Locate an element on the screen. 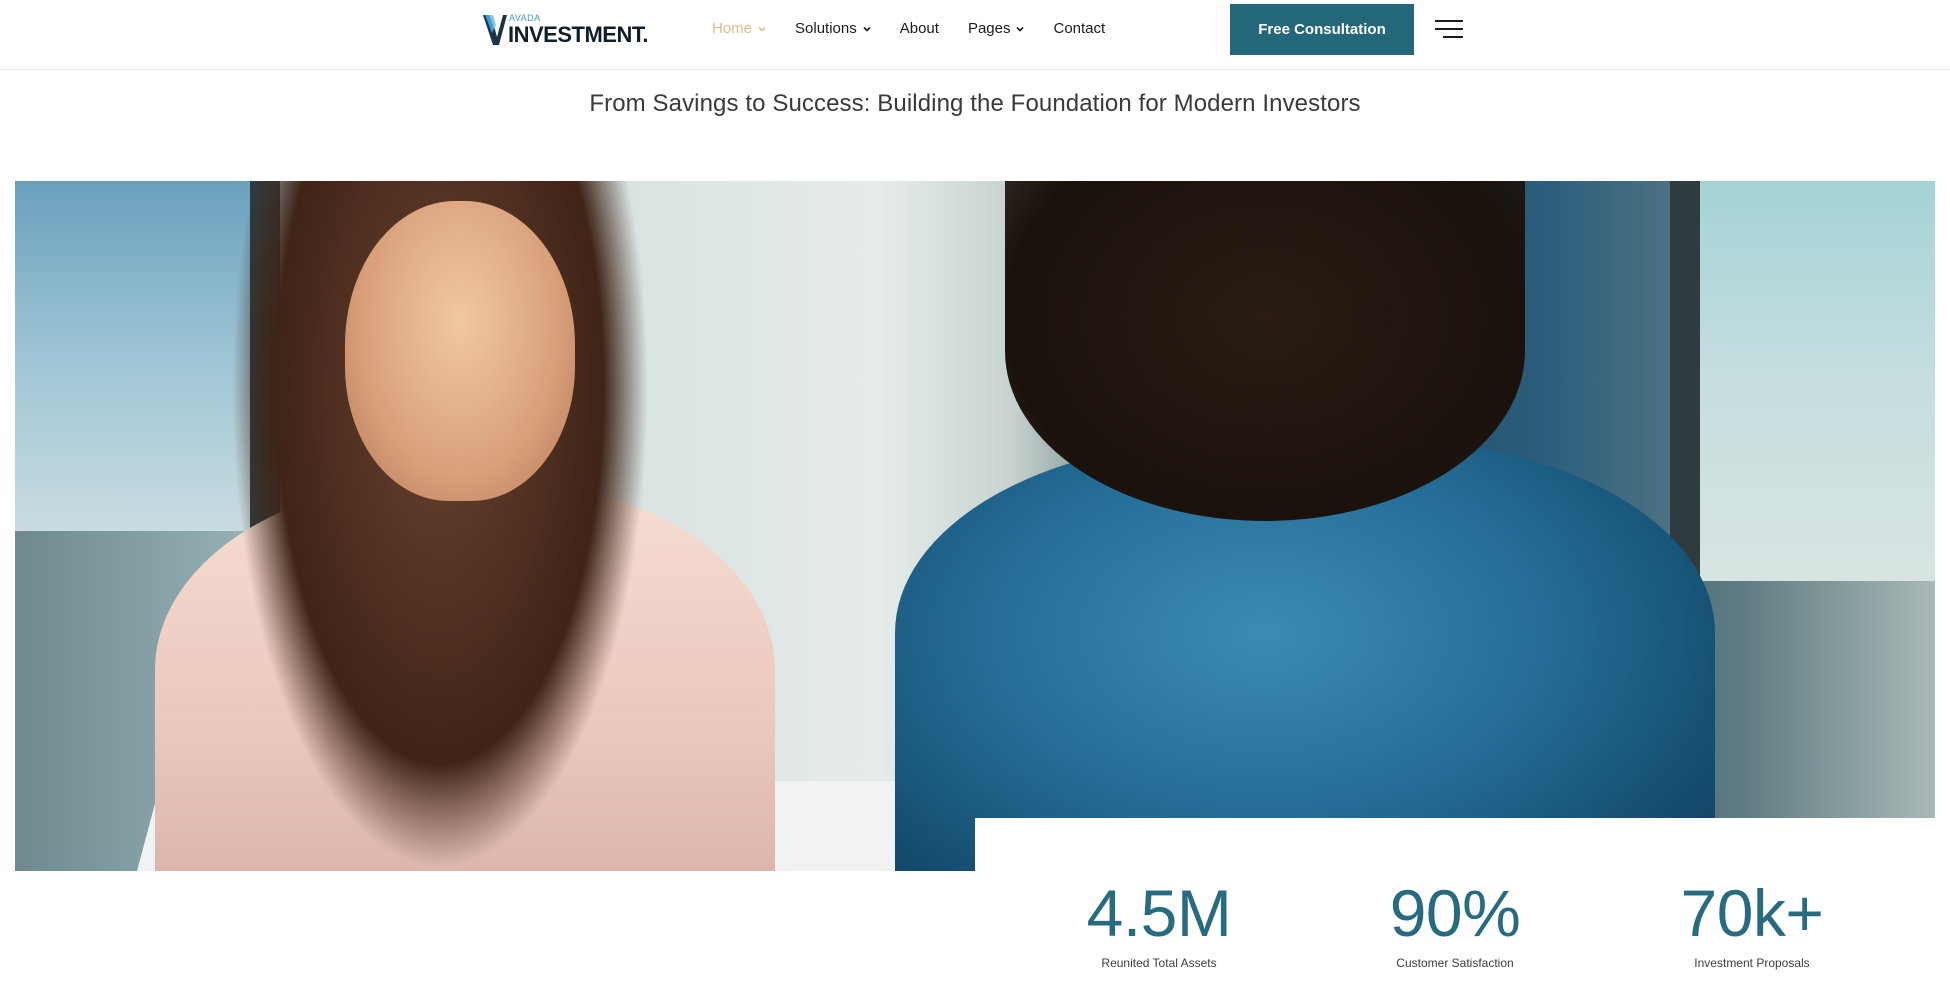 The height and width of the screenshot is (990, 1950). person-left-face is located at coordinates (460, 351).